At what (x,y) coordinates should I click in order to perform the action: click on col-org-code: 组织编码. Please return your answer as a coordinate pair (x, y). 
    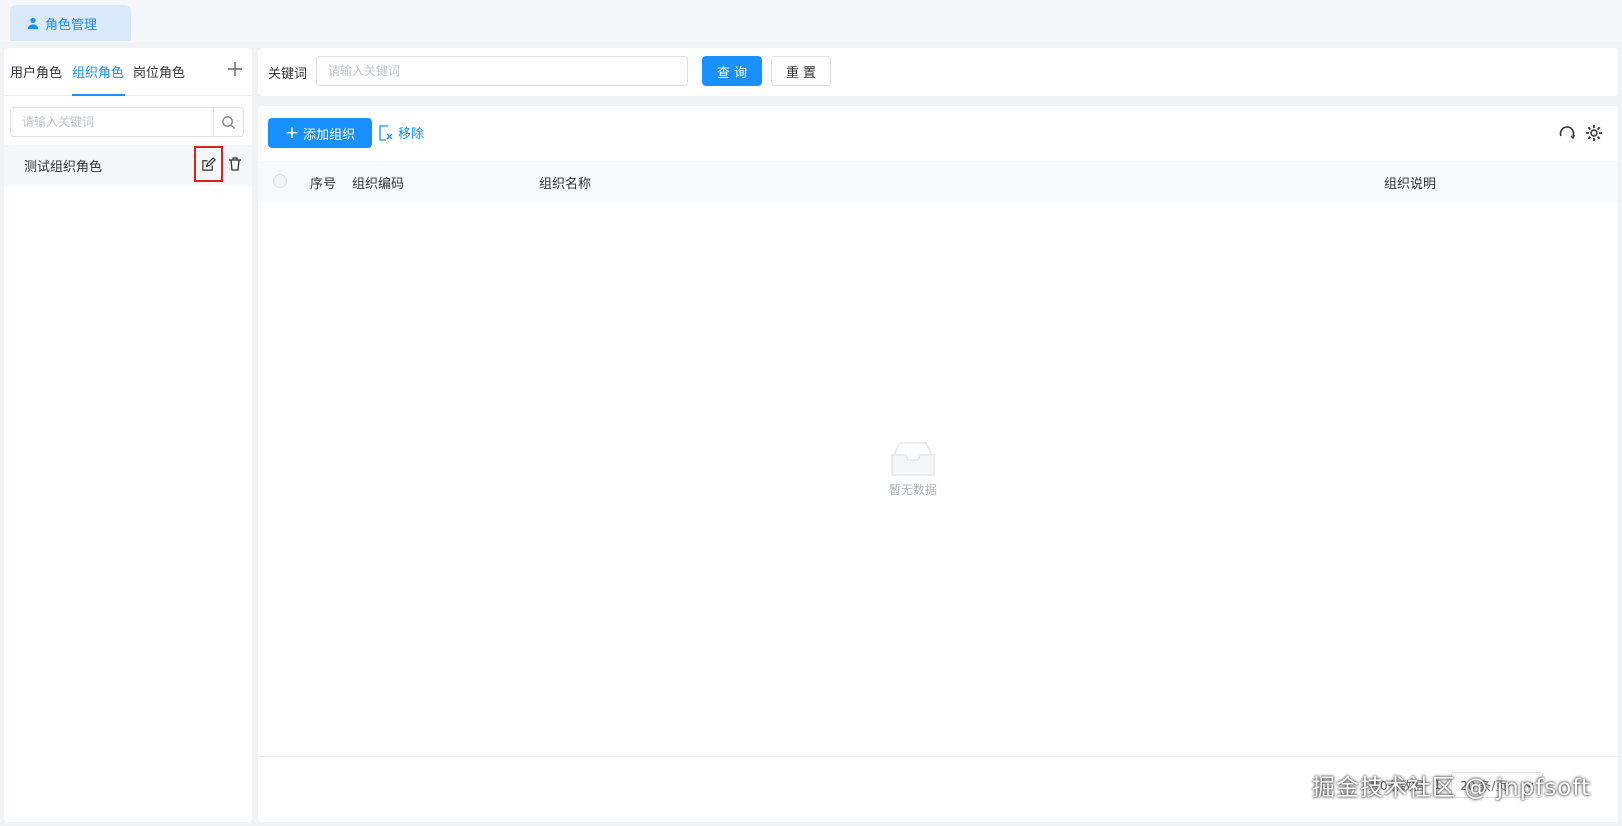
    Looking at the image, I should click on (378, 184).